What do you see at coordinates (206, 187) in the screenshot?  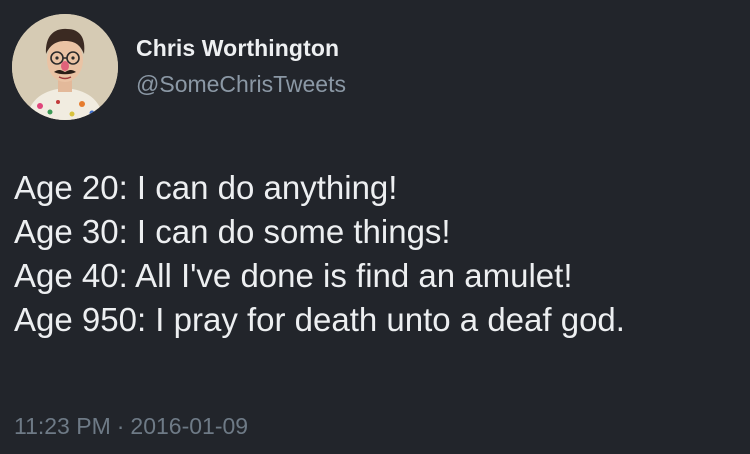 I see `tweet-line-1: Age 20: I can do anything!` at bounding box center [206, 187].